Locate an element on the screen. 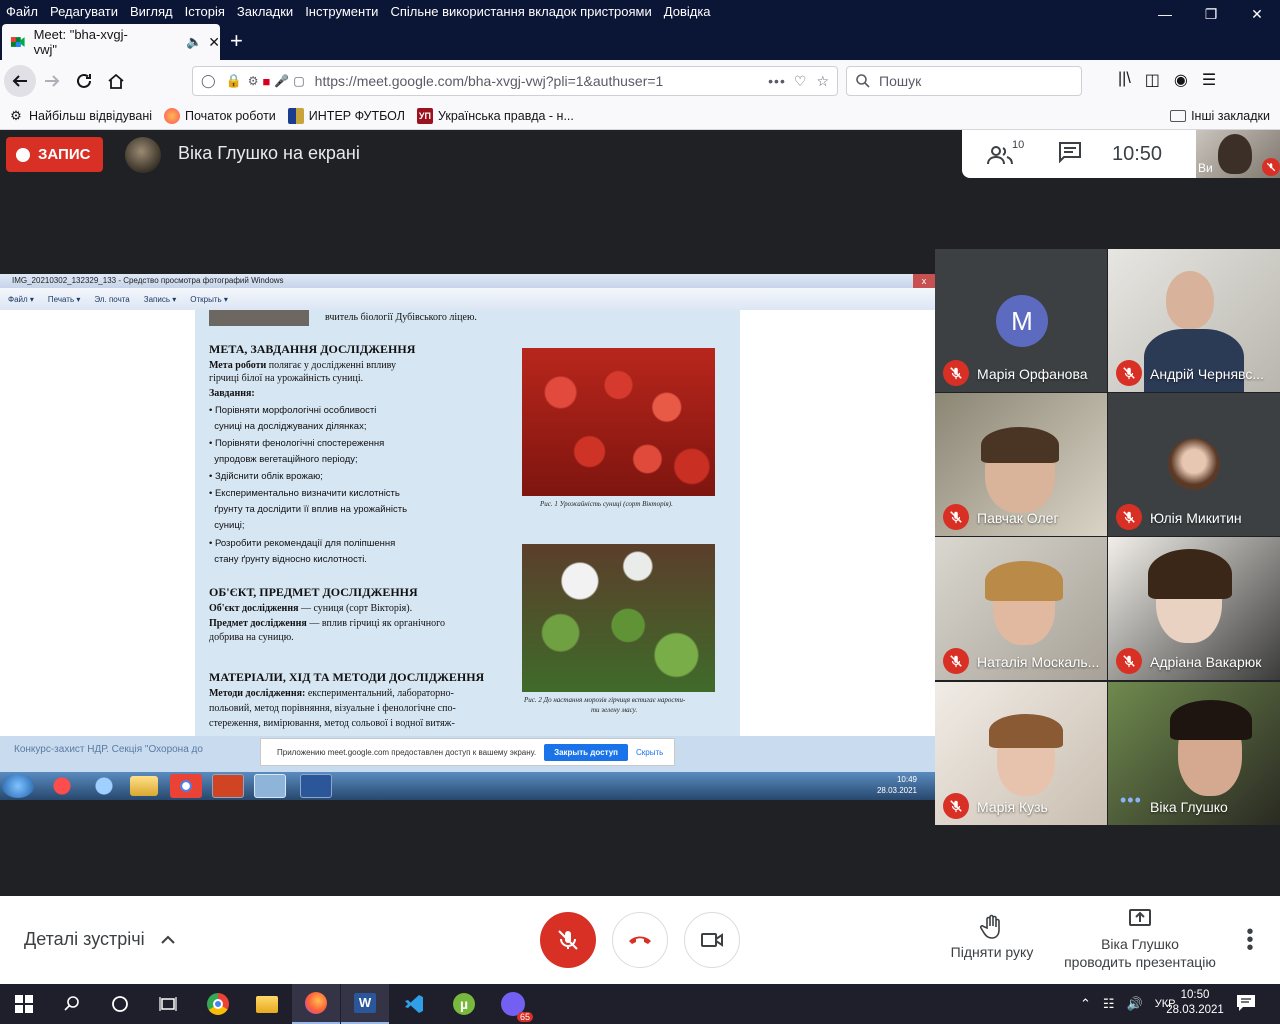 The image size is (1280, 1024). doc-task-line: упродовж вегетаційного періоду; is located at coordinates (283, 459).